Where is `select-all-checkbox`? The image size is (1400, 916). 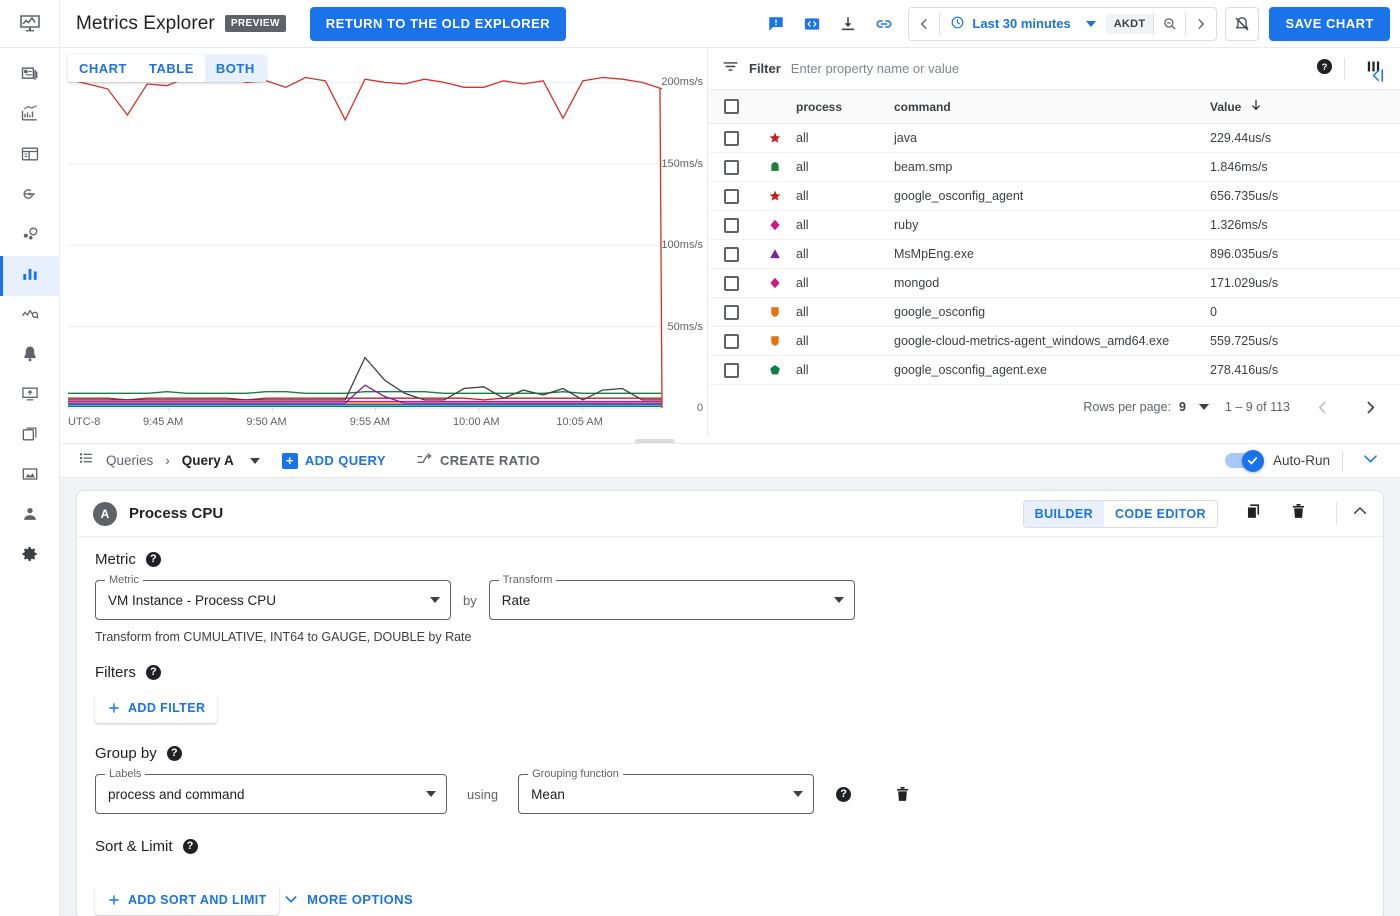 select-all-checkbox is located at coordinates (731, 106).